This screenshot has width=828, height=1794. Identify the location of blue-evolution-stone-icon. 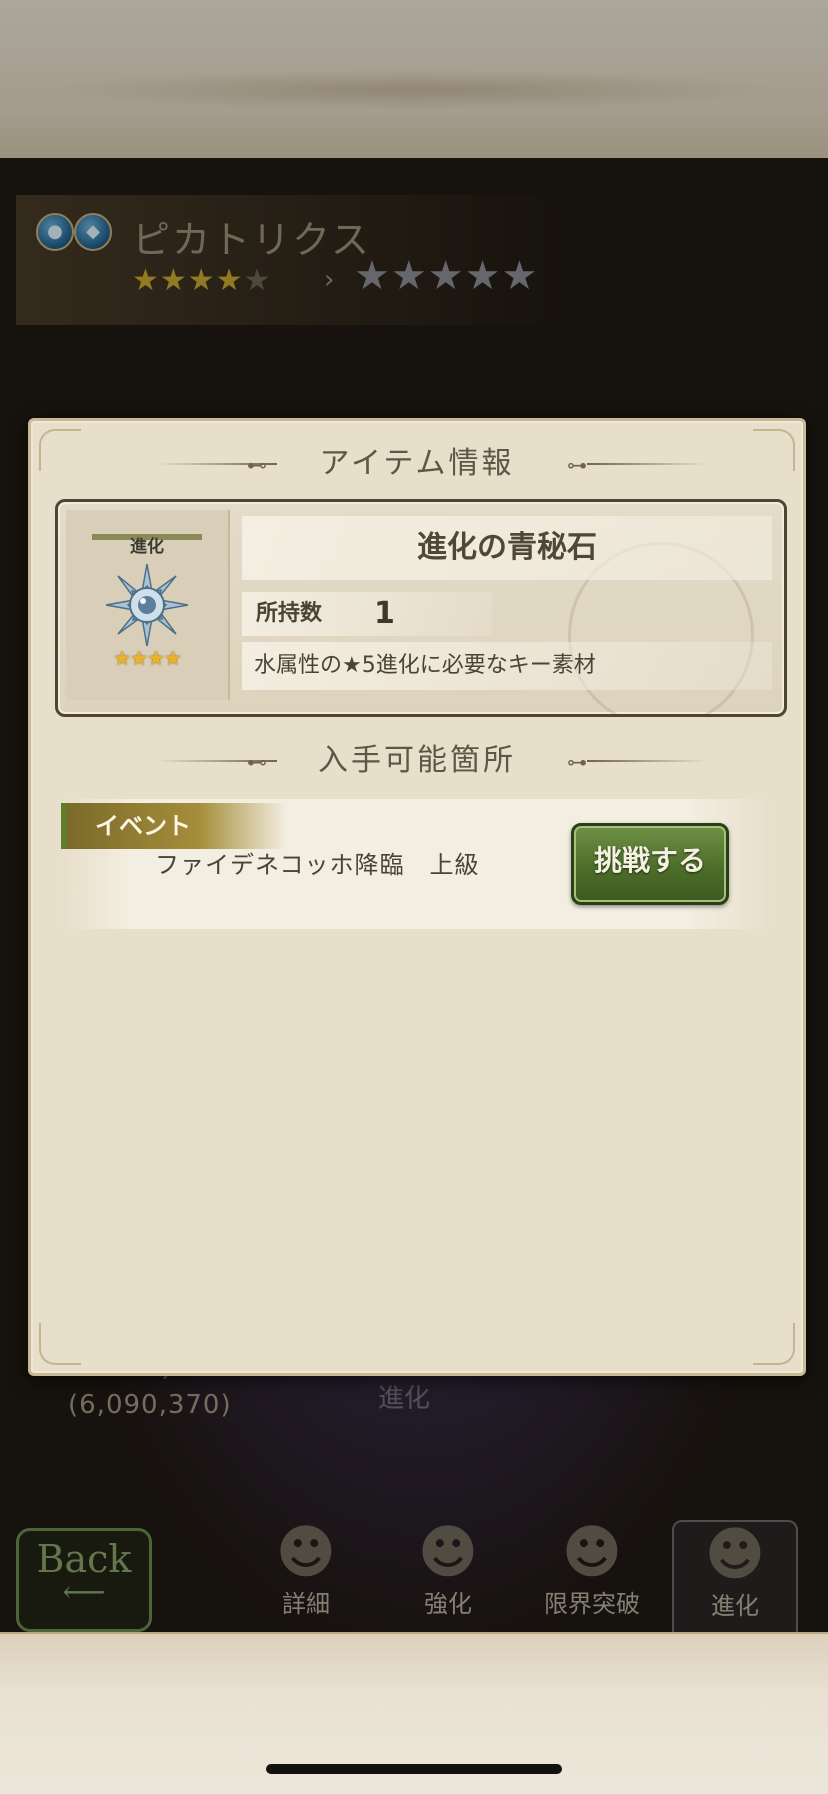
(147, 605).